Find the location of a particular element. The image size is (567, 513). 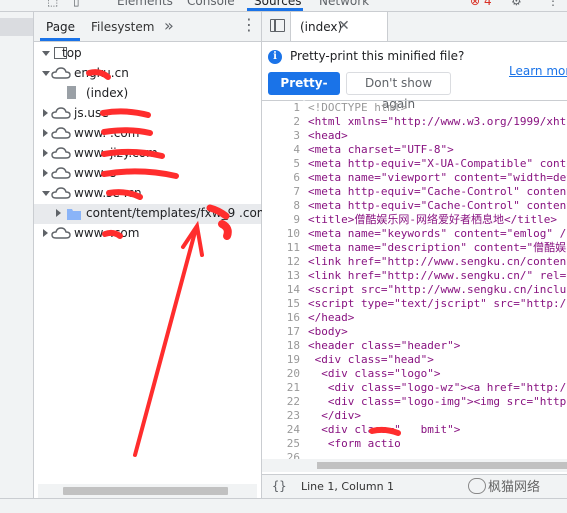

wechat-logo-icon is located at coordinates (477, 486).